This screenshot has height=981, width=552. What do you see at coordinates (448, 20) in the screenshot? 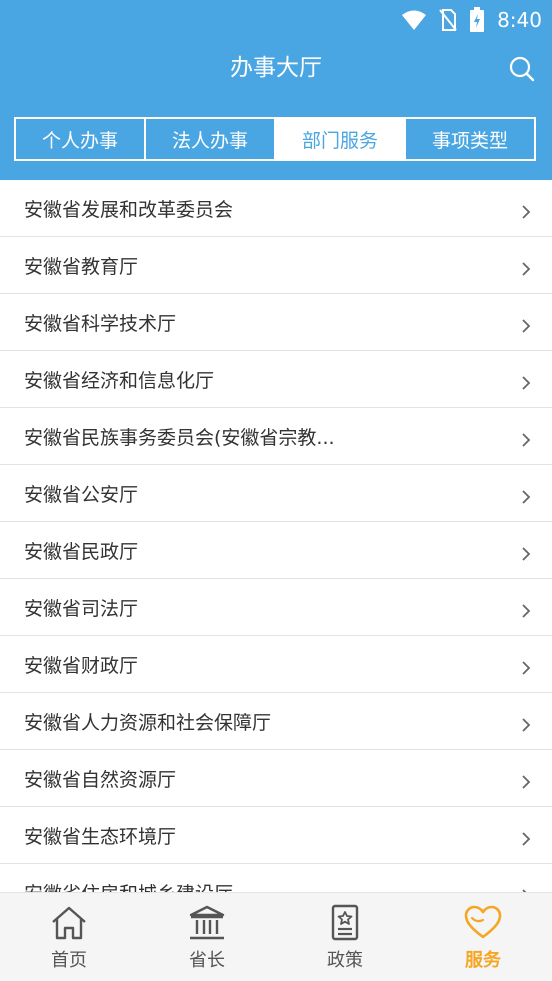
I see `no-sim-icon` at bounding box center [448, 20].